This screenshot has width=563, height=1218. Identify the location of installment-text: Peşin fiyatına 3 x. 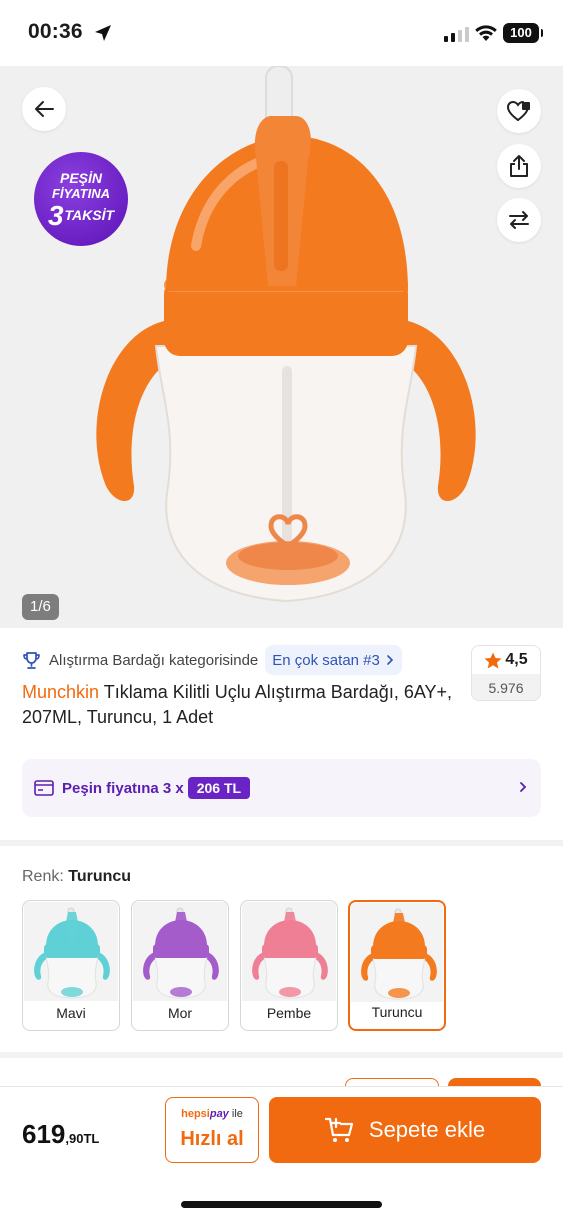
(123, 788).